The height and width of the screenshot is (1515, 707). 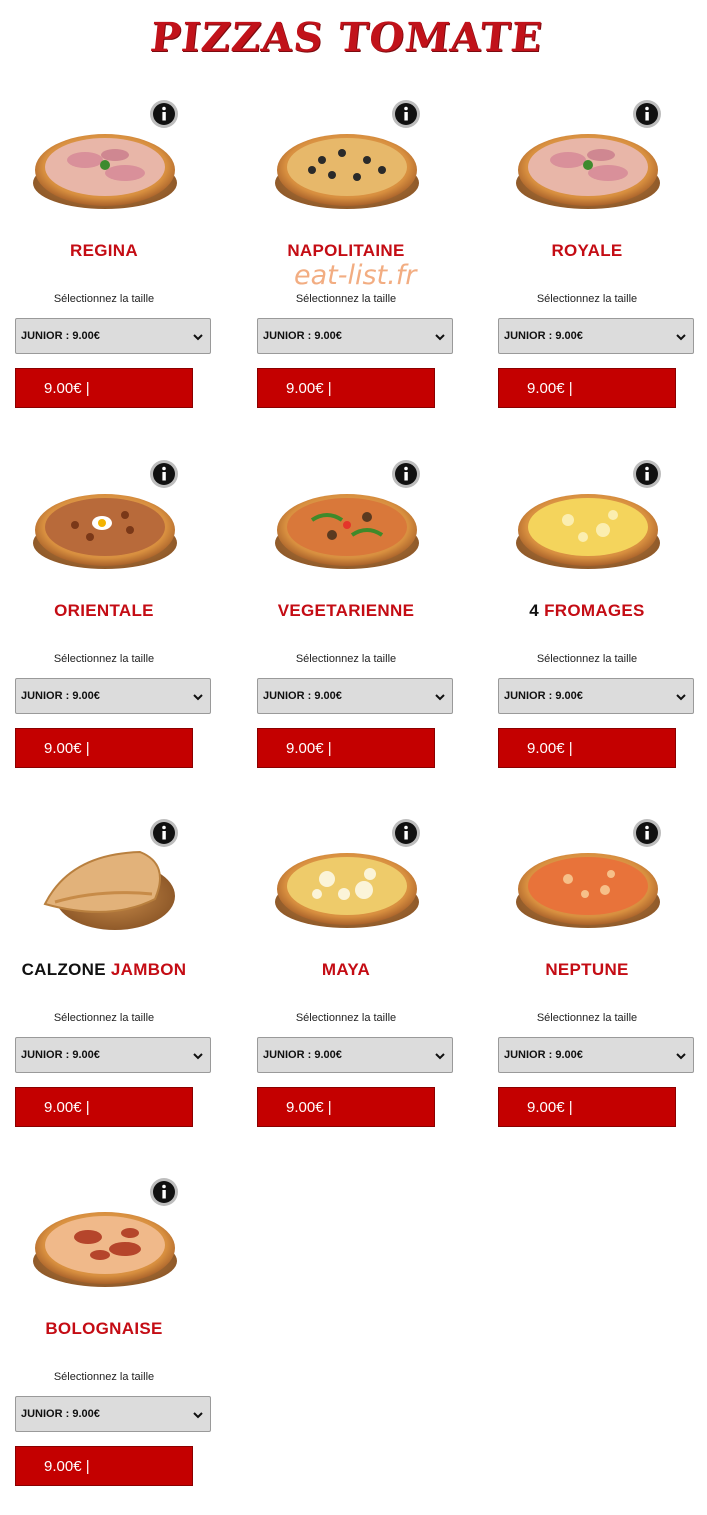 I want to click on pizza-name: NEPTUNE, so click(x=587, y=969).